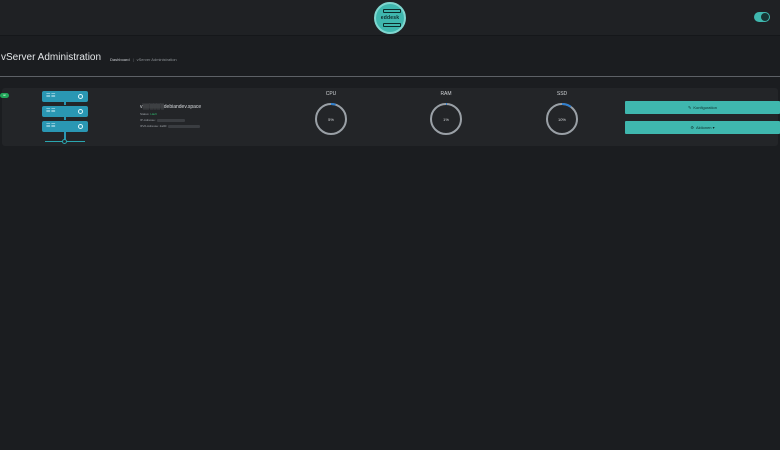  Describe the element at coordinates (65, 118) in the screenshot. I see `server-icon: ☰☰ ☰☰ ☰☰` at that location.